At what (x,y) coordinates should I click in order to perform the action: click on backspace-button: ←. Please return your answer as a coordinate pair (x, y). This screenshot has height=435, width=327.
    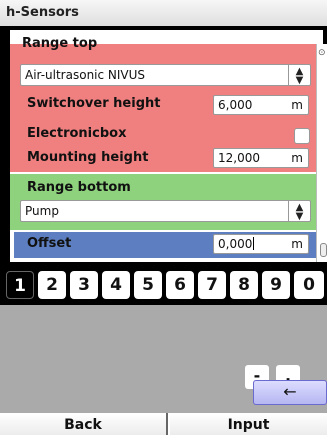
    Looking at the image, I should click on (290, 392).